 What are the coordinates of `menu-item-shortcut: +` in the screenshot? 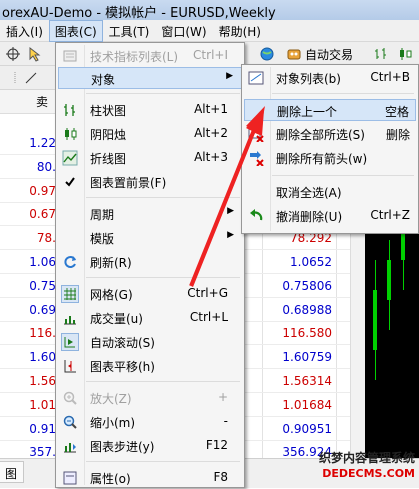 It's located at (222, 397).